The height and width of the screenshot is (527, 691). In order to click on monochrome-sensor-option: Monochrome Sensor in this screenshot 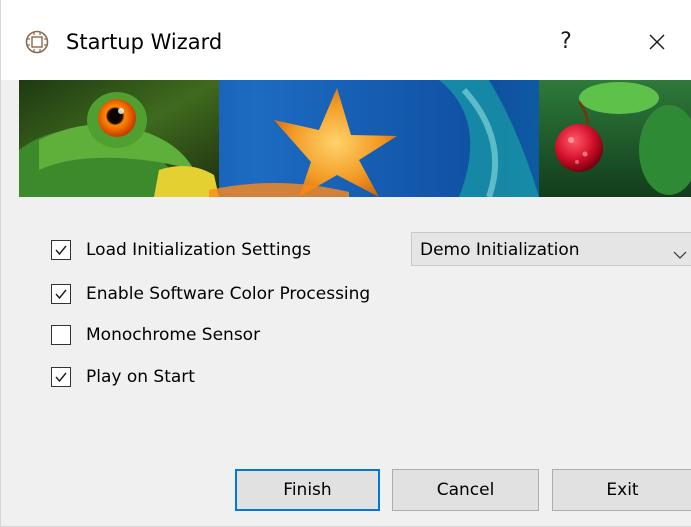, I will do `click(155, 335)`.